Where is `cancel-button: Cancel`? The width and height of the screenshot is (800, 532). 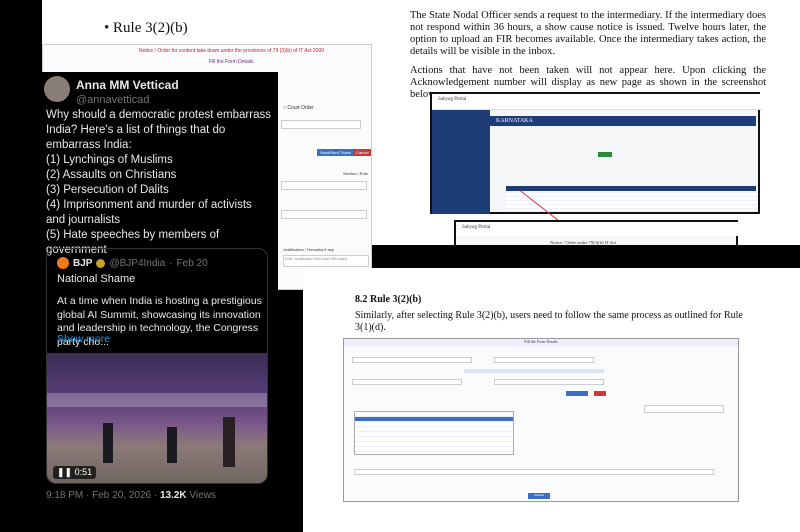 cancel-button: Cancel is located at coordinates (362, 152).